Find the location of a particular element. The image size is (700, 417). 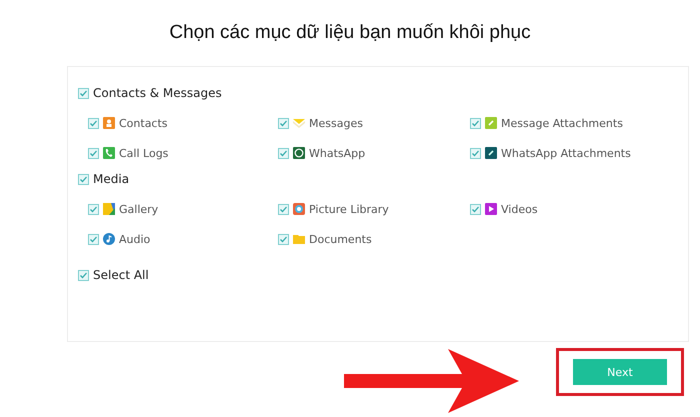

option-label: Documents is located at coordinates (340, 239).